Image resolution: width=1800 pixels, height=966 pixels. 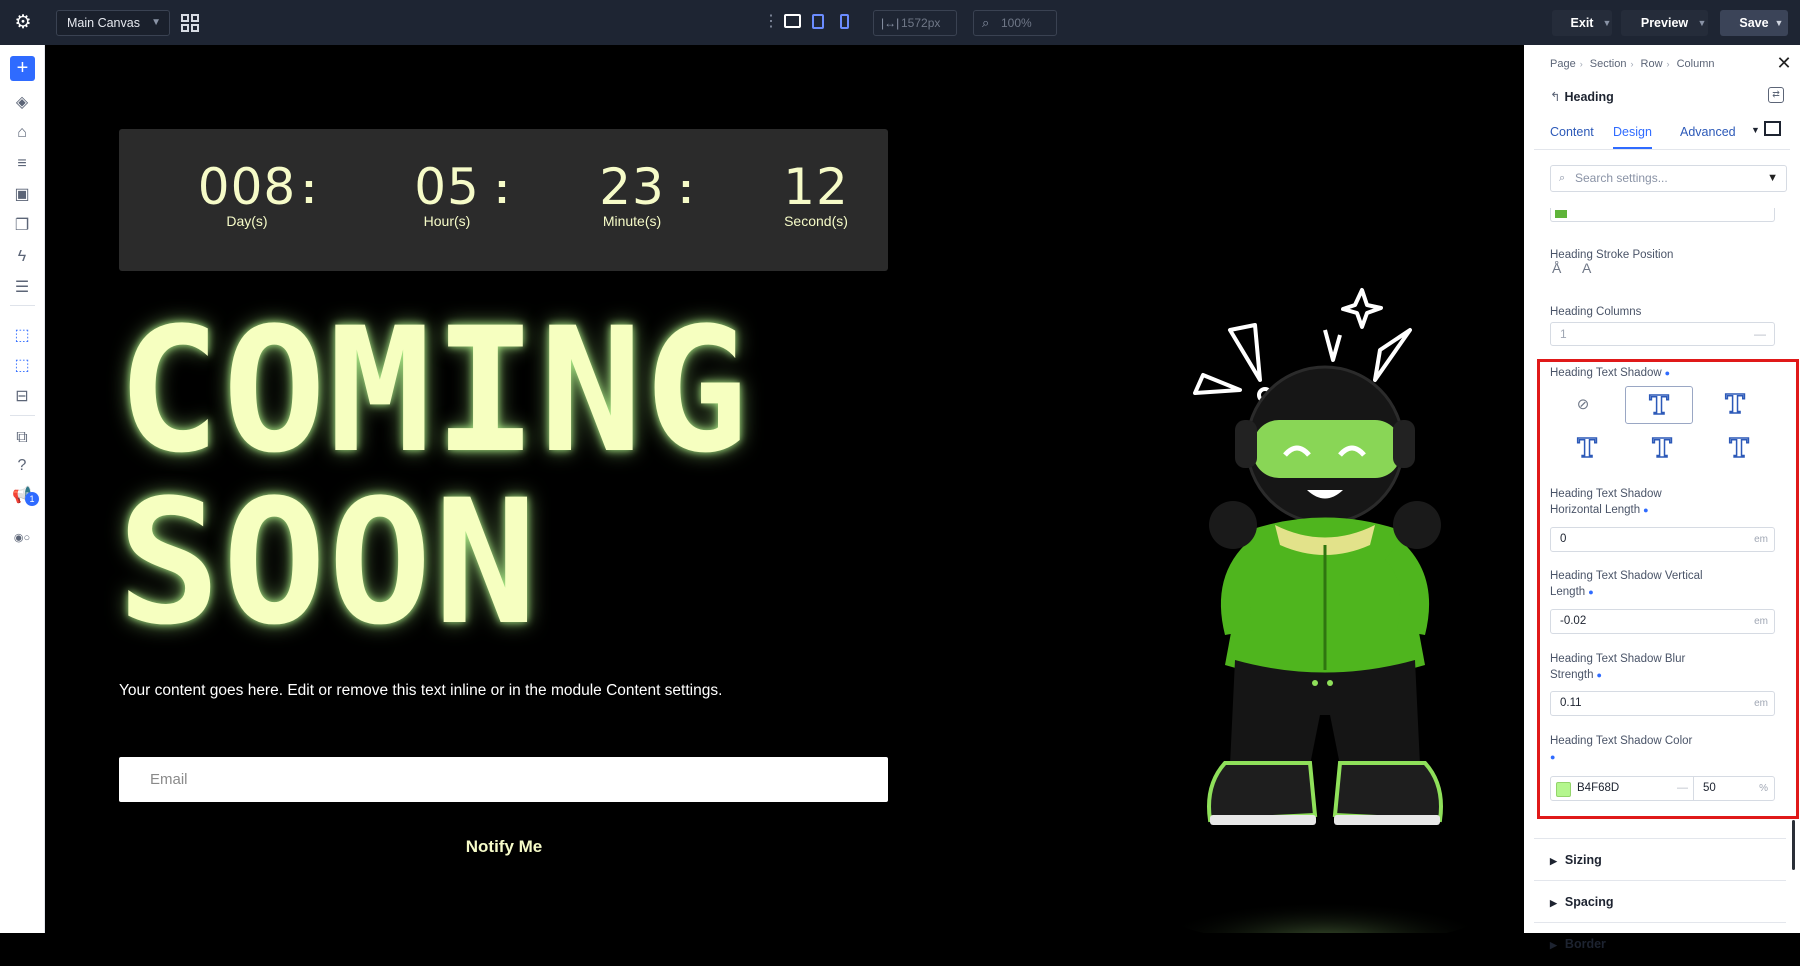 What do you see at coordinates (1556, 268) in the screenshot?
I see `stroke-outside-icon: Å` at bounding box center [1556, 268].